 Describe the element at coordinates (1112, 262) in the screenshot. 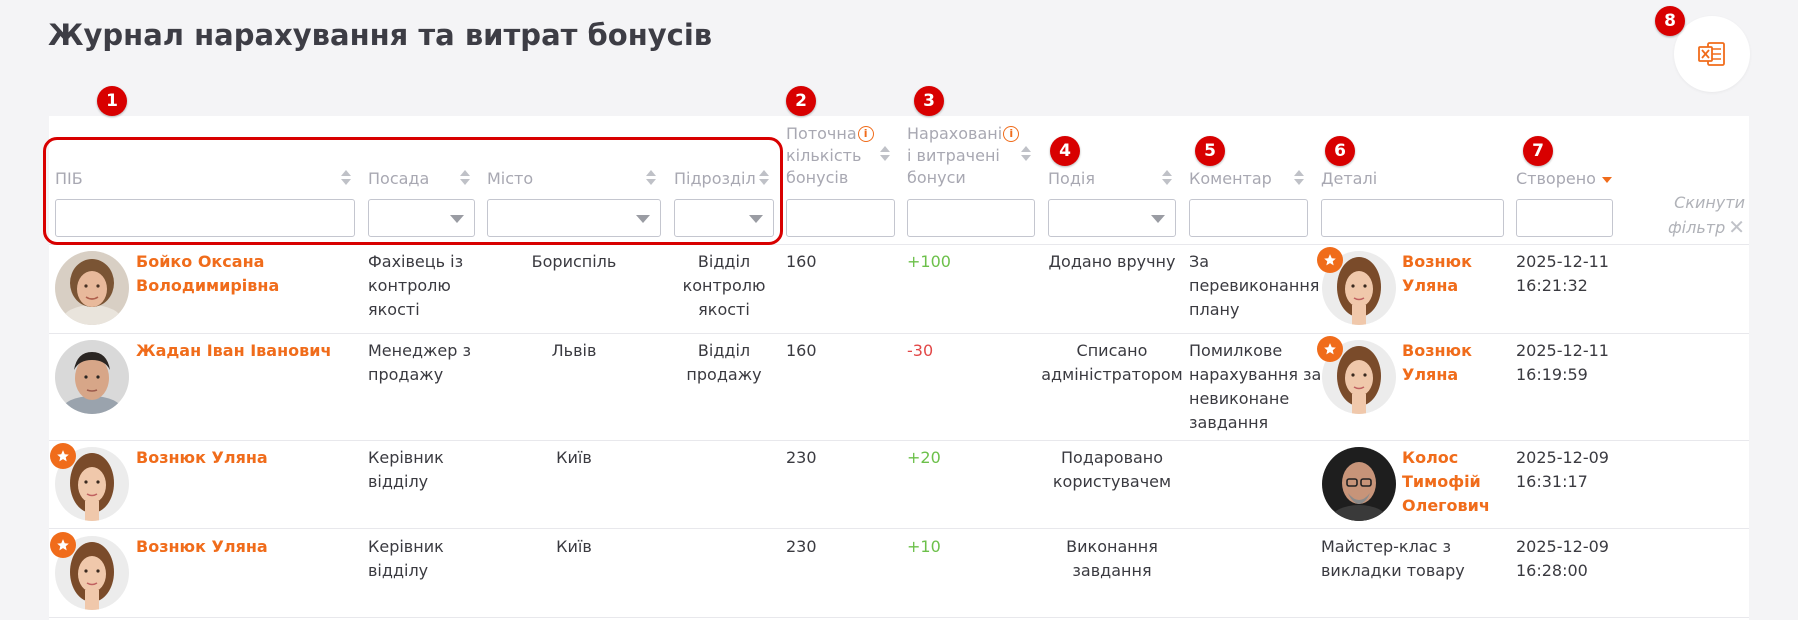

I see `event-cell: Додано вручну` at that location.